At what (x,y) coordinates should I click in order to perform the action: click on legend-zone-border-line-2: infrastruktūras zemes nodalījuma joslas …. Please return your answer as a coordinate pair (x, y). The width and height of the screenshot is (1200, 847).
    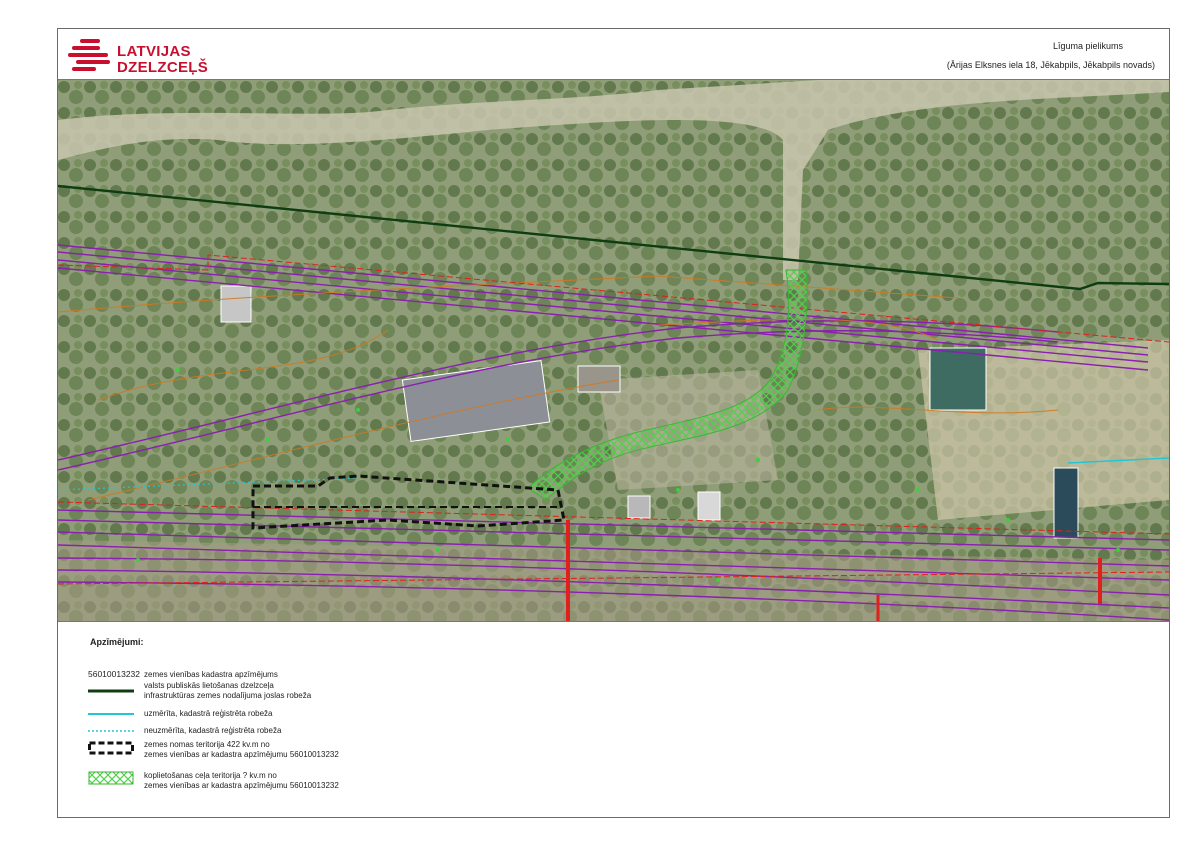
    Looking at the image, I should click on (228, 695).